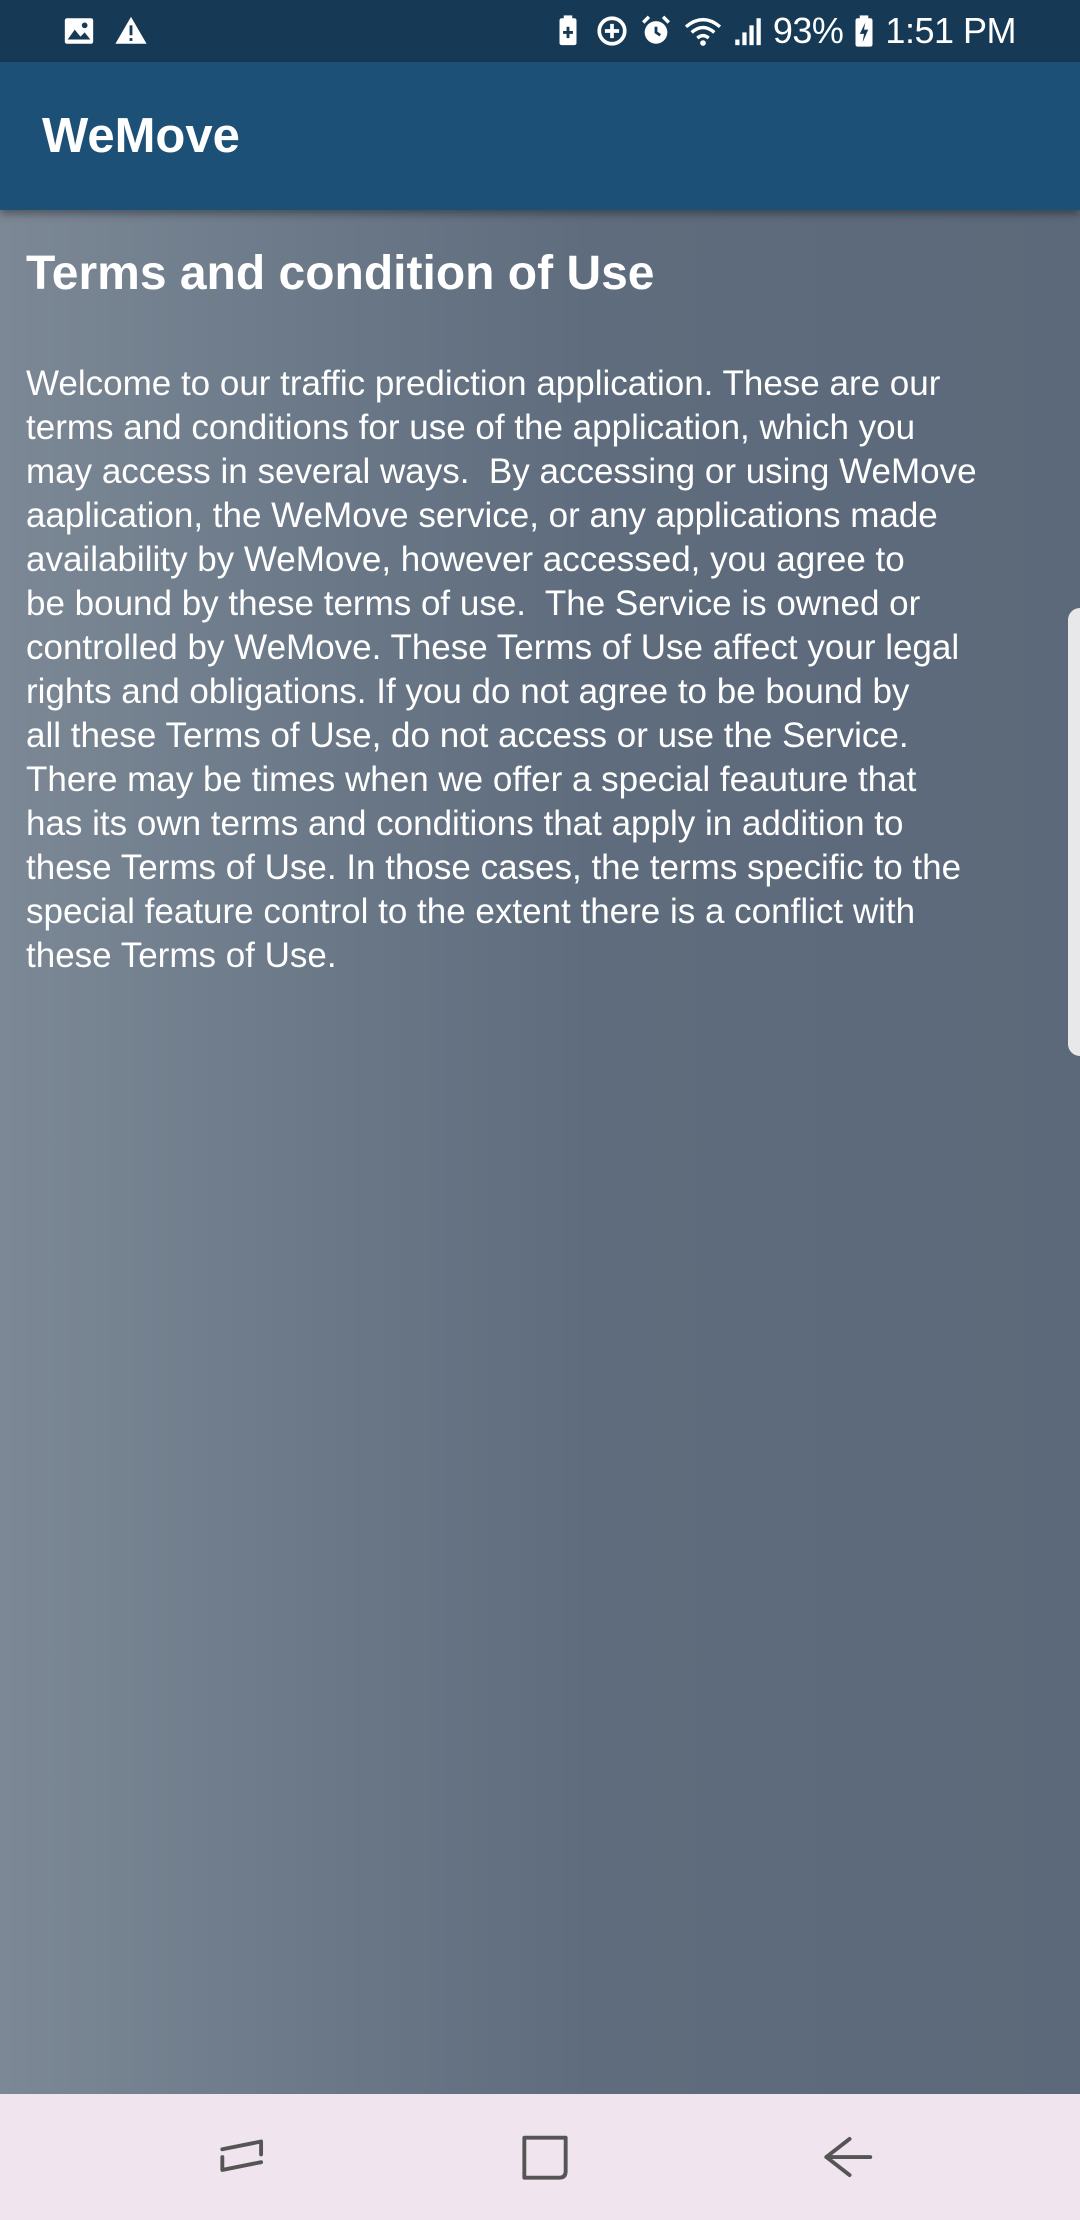 The width and height of the screenshot is (1080, 2220). What do you see at coordinates (79, 31) in the screenshot?
I see `gallery-icon` at bounding box center [79, 31].